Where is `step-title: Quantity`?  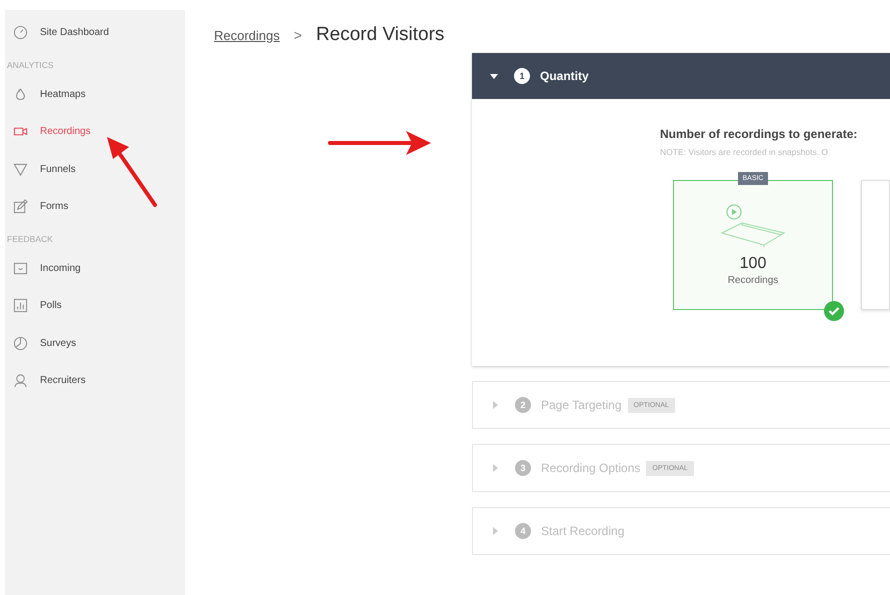 step-title: Quantity is located at coordinates (564, 76).